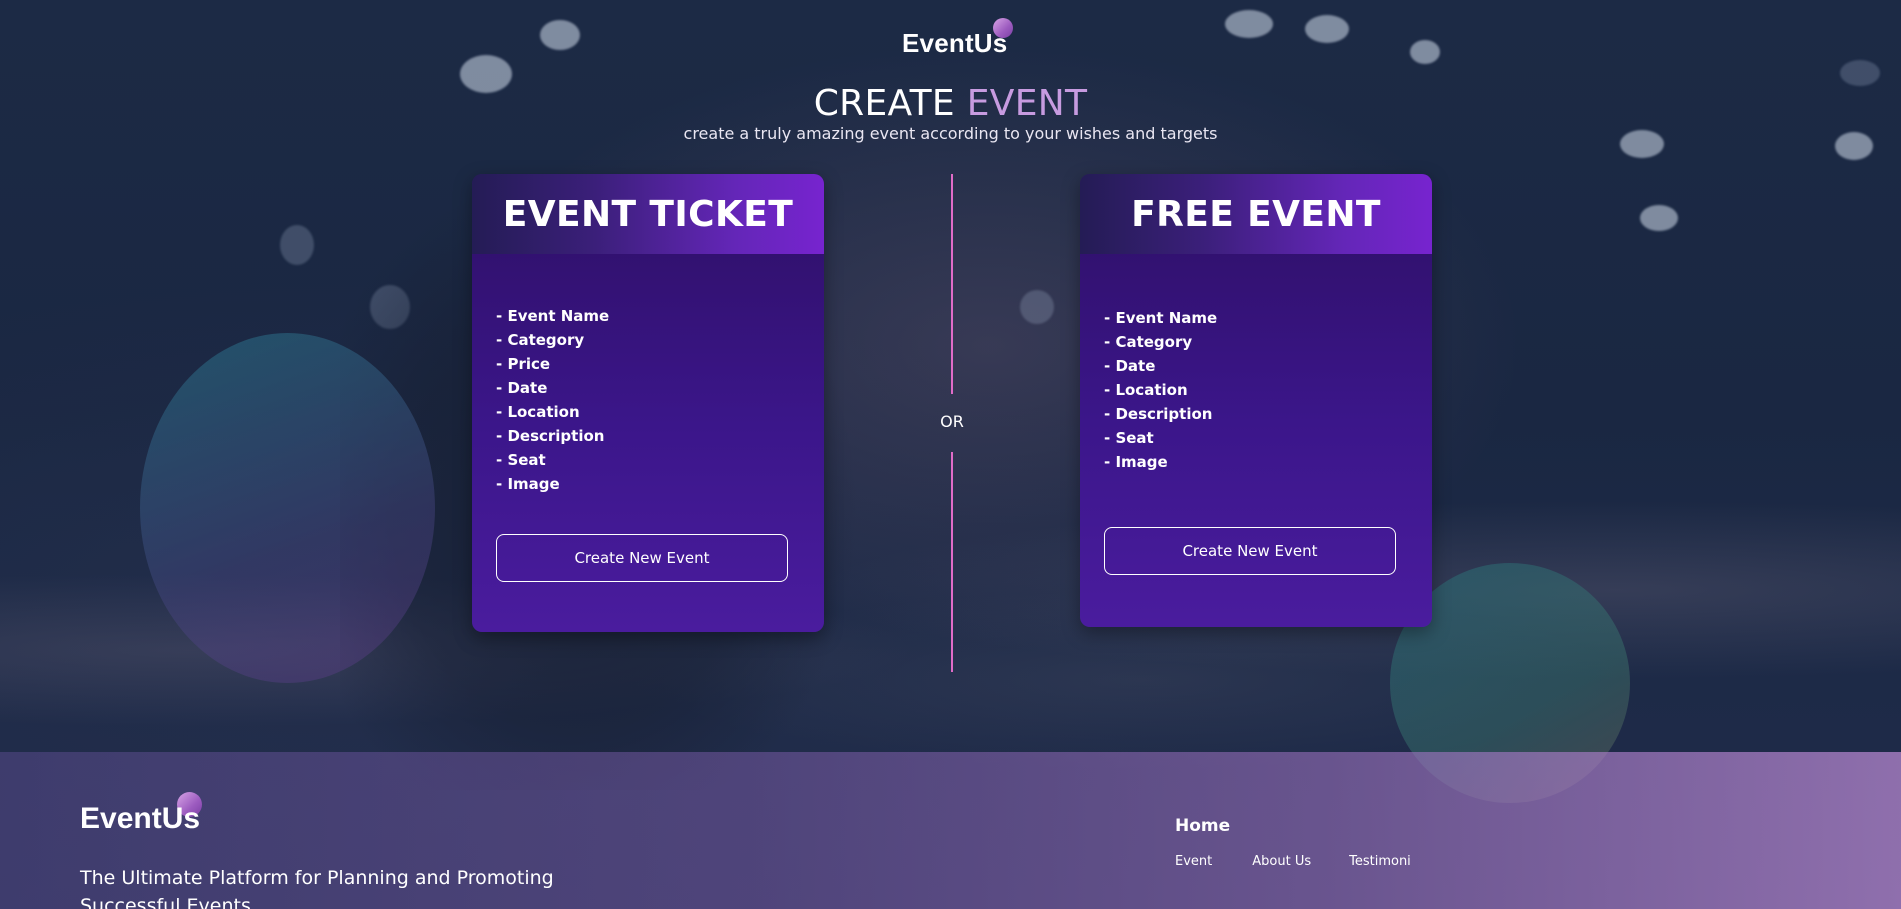 The image size is (1901, 909). What do you see at coordinates (1281, 861) in the screenshot?
I see `footer-link-about-us: About Us` at bounding box center [1281, 861].